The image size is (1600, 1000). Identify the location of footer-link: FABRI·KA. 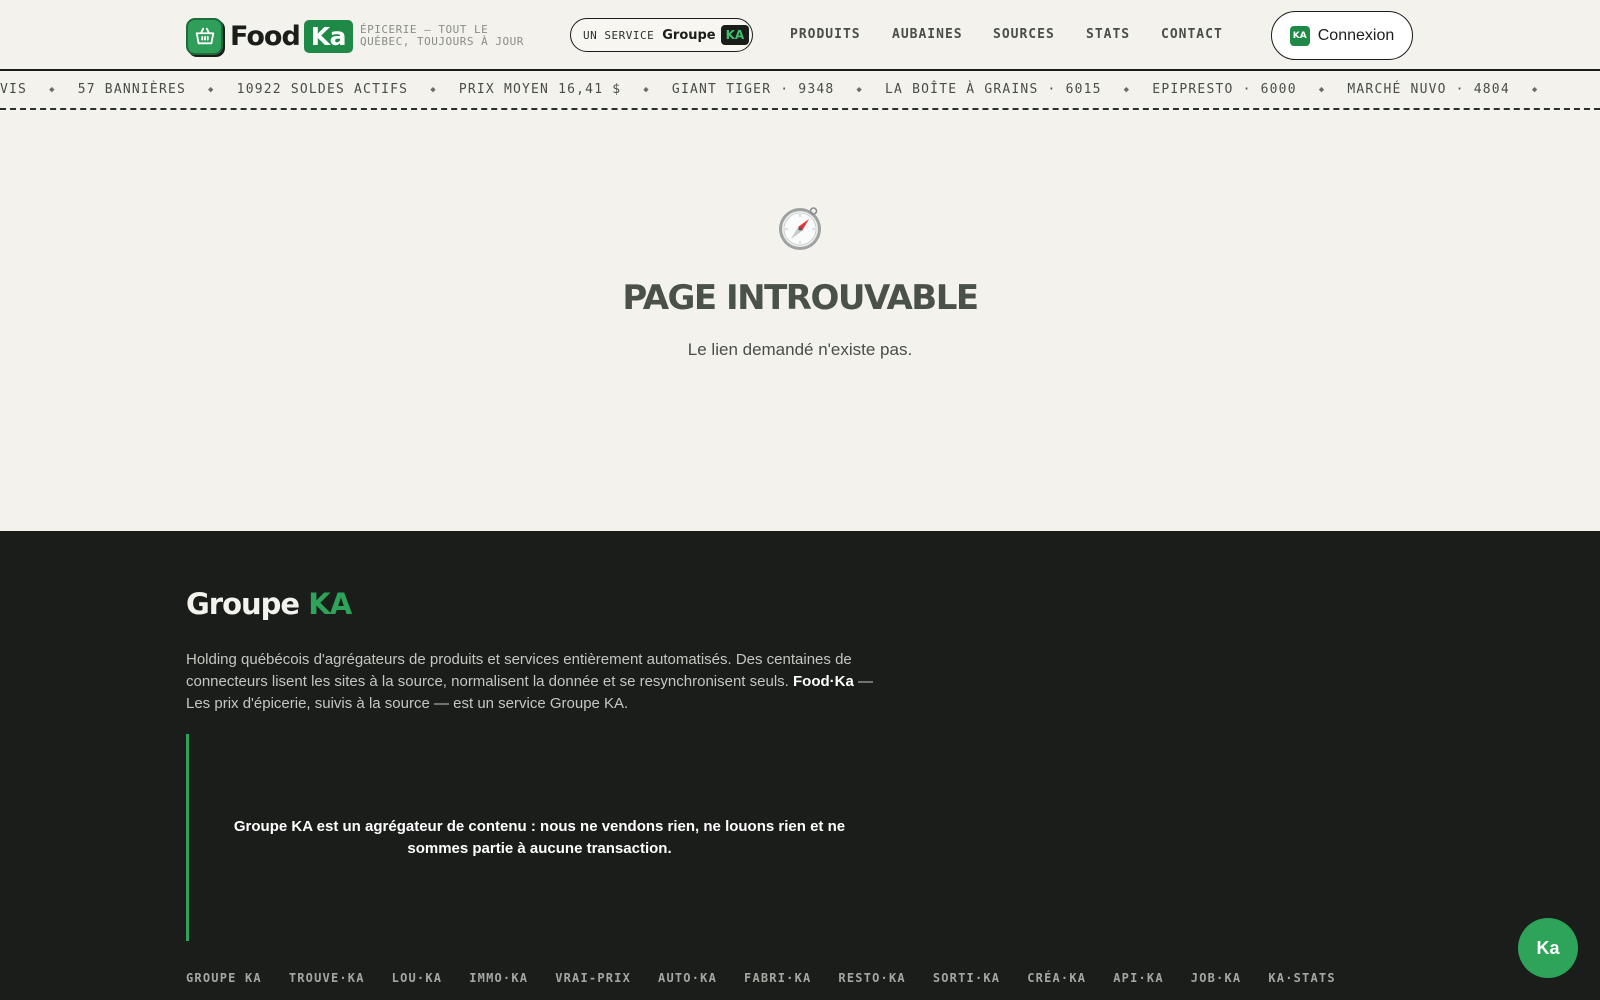
(777, 978).